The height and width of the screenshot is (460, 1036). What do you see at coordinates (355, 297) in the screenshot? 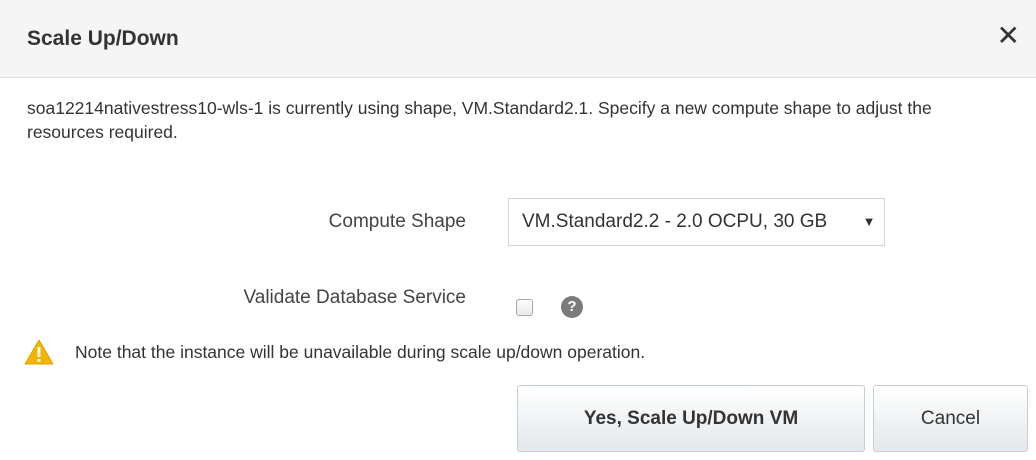
I see `validate-db-label: Validate Database Service` at bounding box center [355, 297].